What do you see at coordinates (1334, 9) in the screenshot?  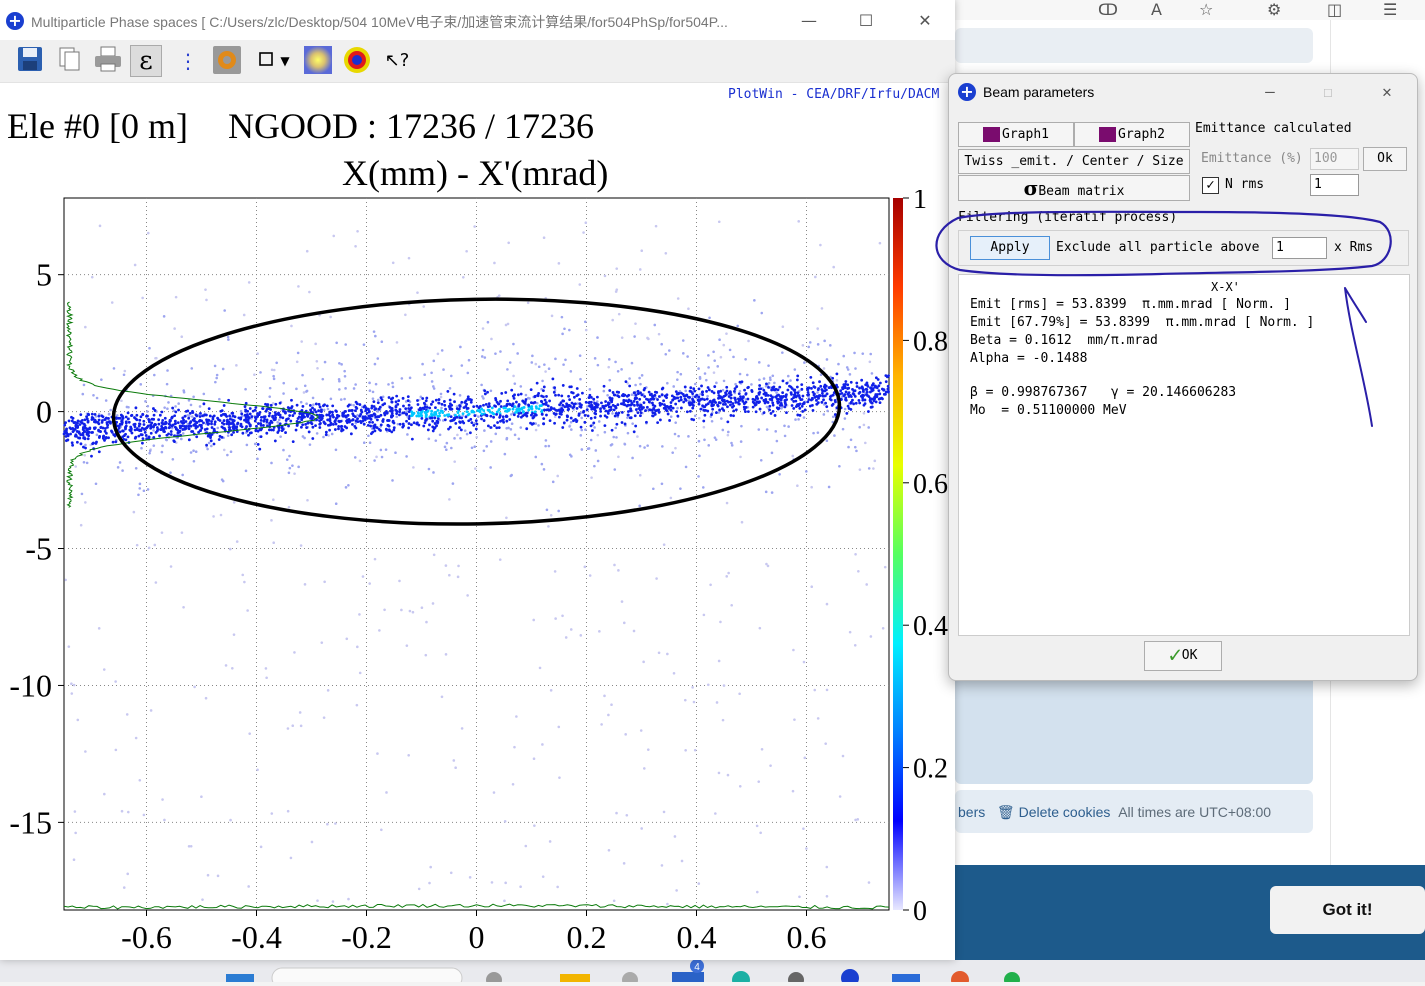 I see `split-screen-icon: ◫` at bounding box center [1334, 9].